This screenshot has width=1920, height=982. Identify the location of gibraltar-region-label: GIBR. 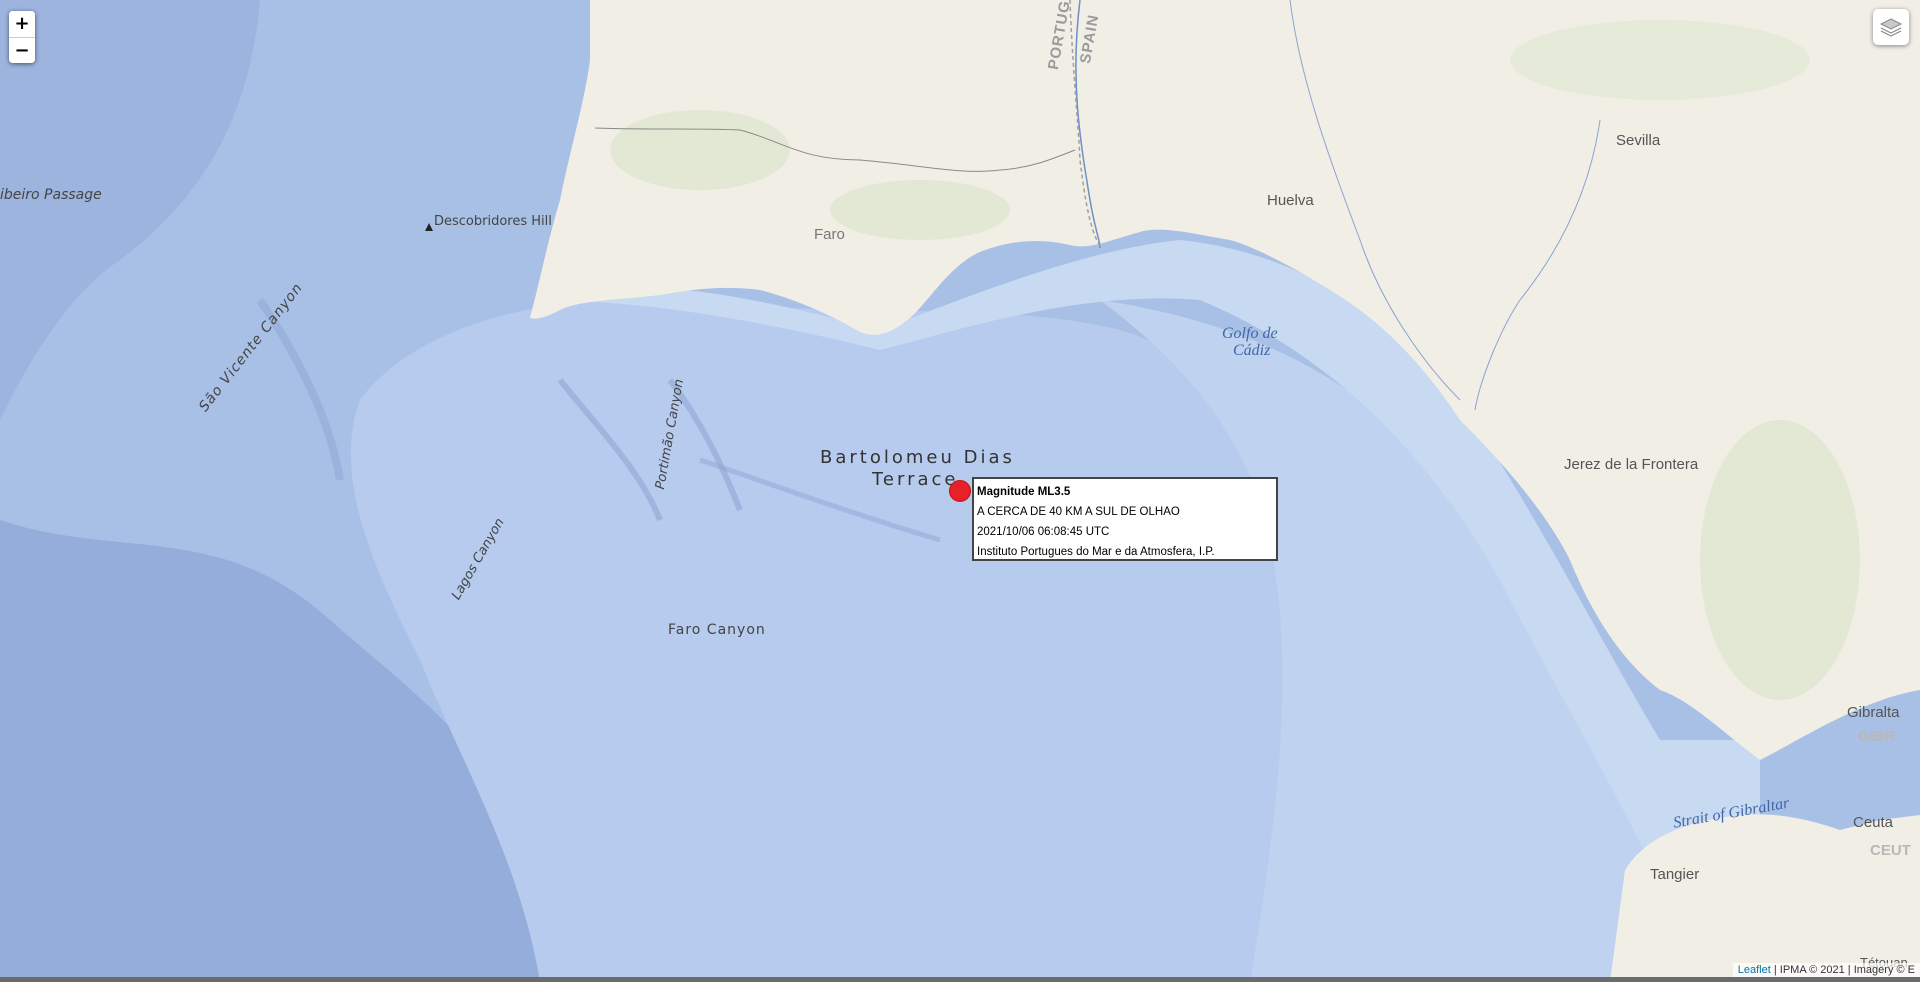
(1877, 736).